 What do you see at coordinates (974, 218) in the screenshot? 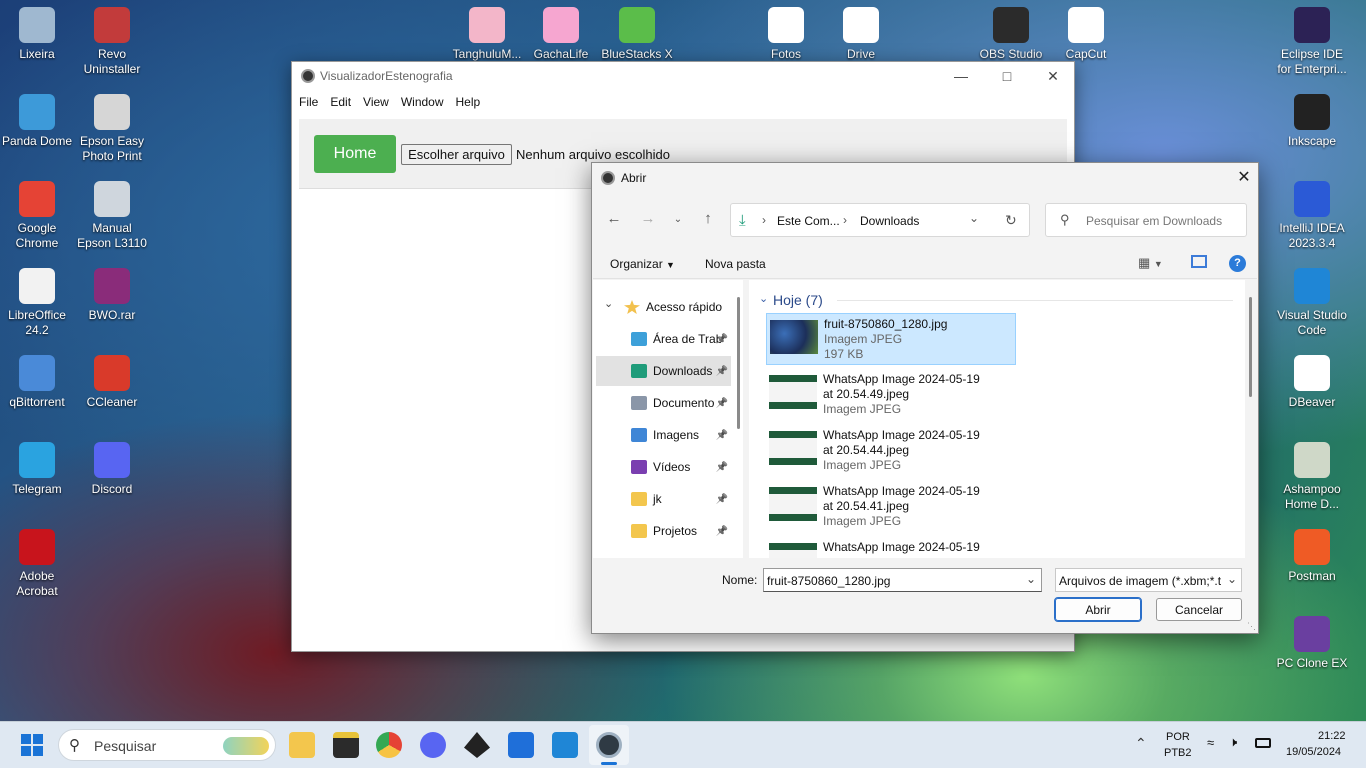
I see `address-chevron-down-icon: ⌄` at bounding box center [974, 218].